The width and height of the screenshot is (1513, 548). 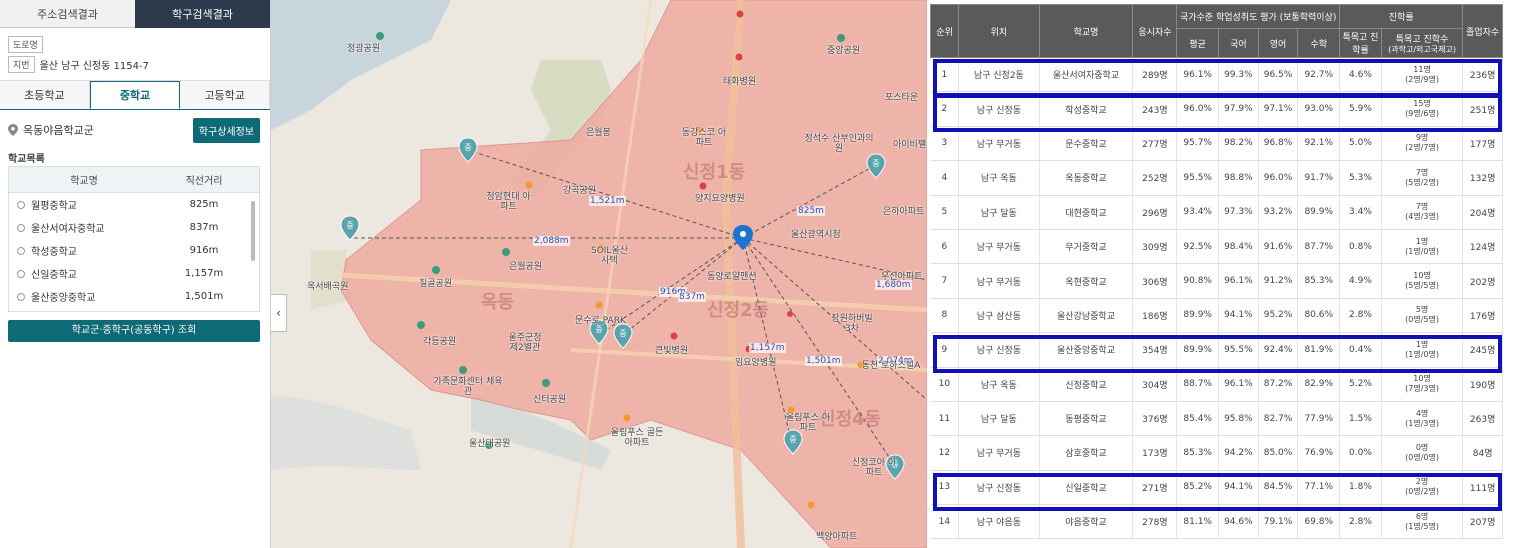 I want to click on school-row: 월평중학교 825m, so click(x=134, y=204).